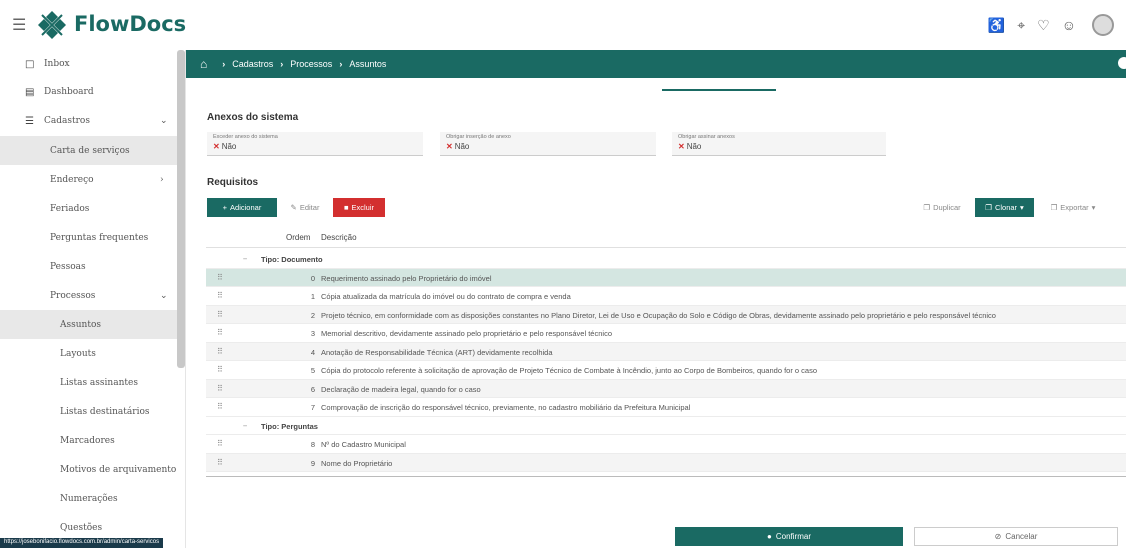  Describe the element at coordinates (92, 440) in the screenshot. I see `sidebar-item-marcadores: Marcadores` at that location.